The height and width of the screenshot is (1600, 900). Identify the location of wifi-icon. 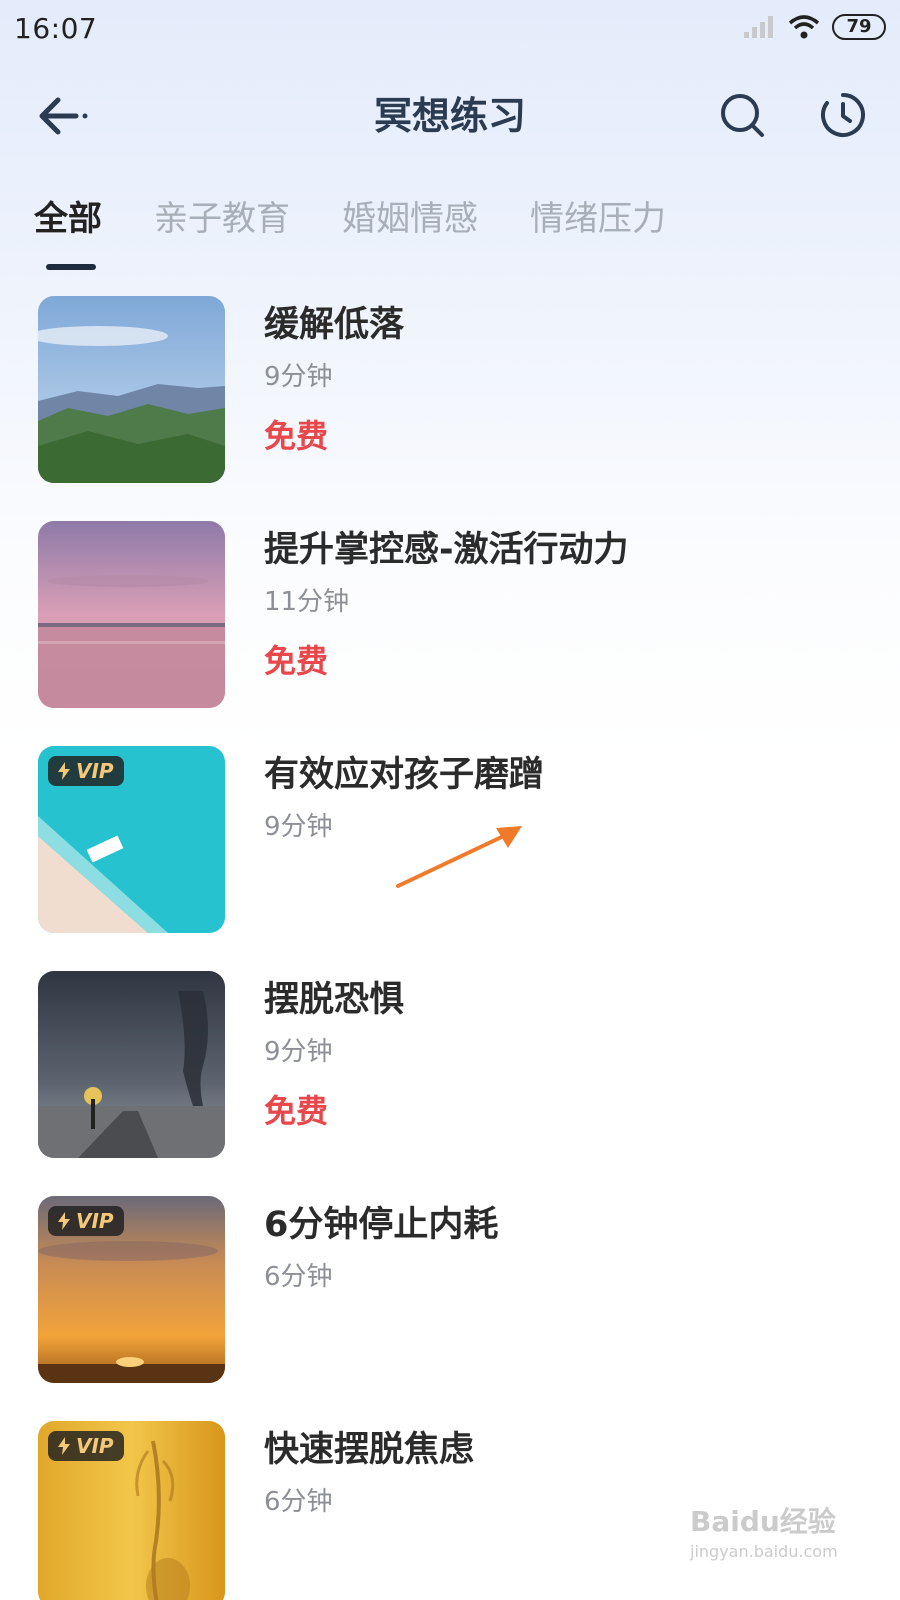
(804, 27).